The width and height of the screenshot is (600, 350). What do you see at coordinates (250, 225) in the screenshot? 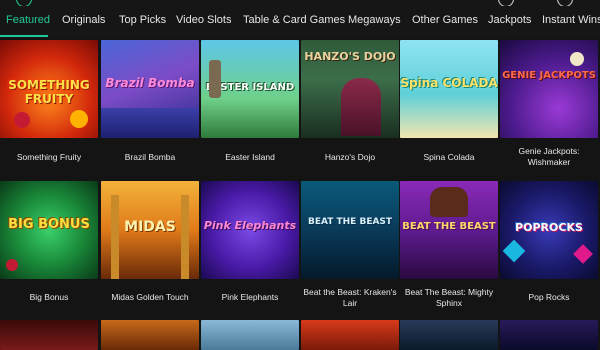
I see `game-logo: Pink Elephants` at bounding box center [250, 225].